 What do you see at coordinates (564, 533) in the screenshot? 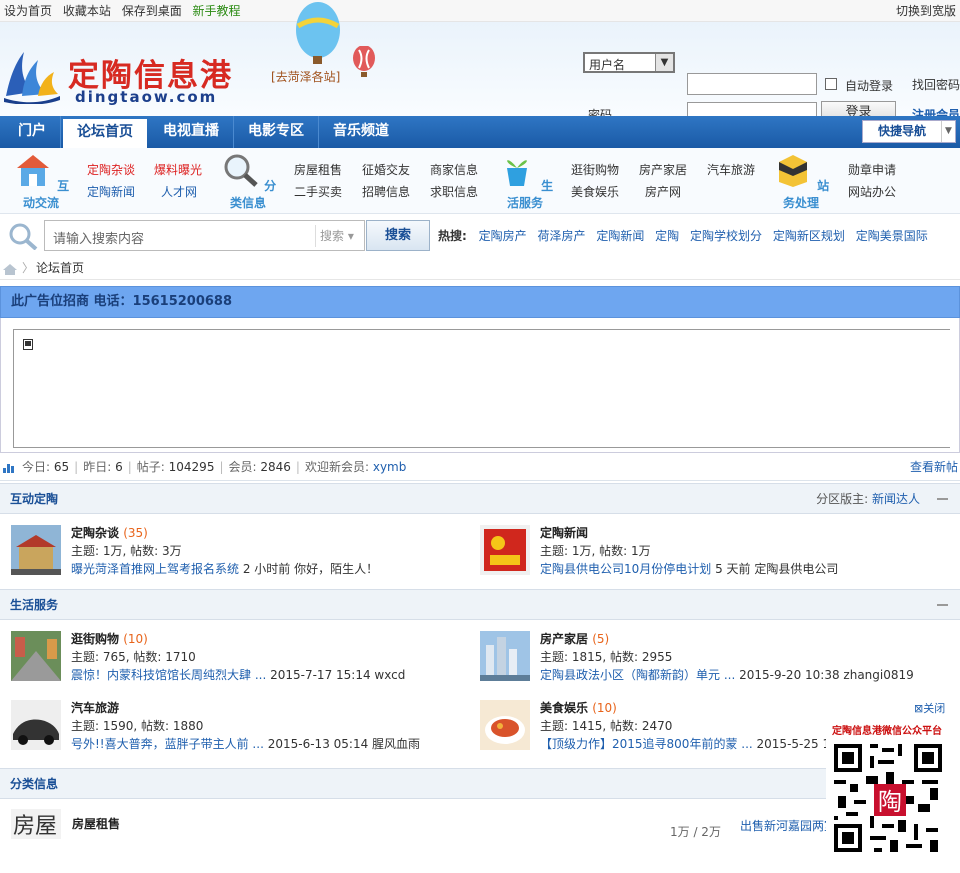
I see `forum-name: 定陶新闻` at bounding box center [564, 533].